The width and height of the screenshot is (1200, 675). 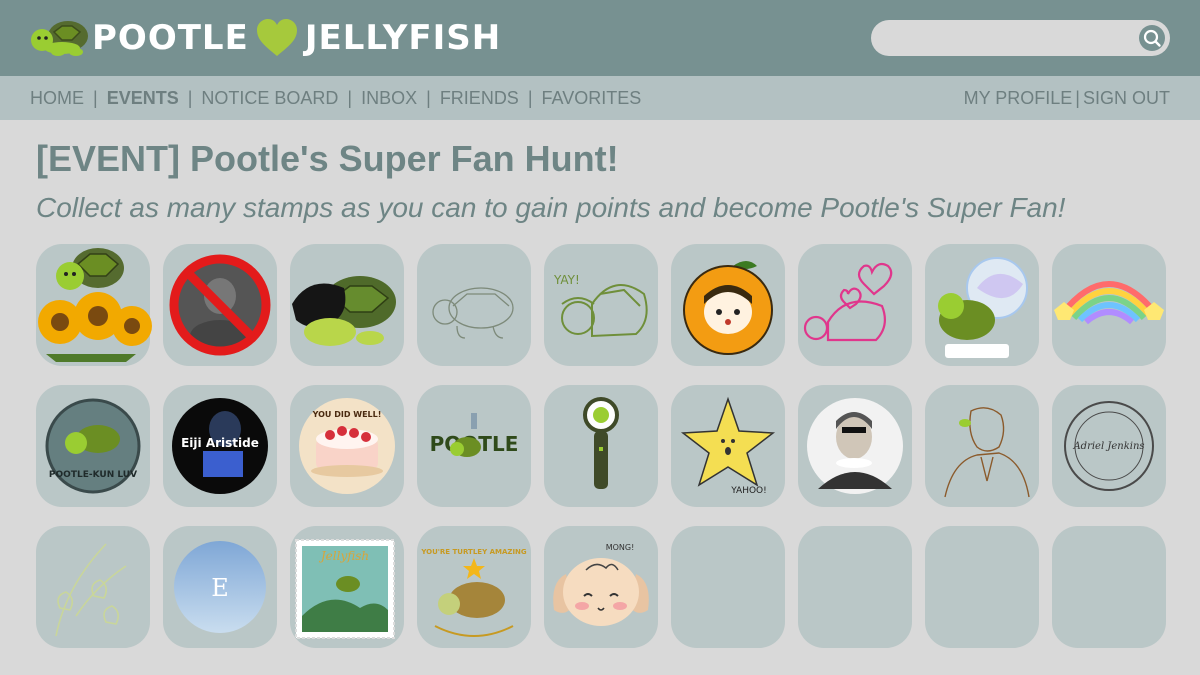 I want to click on stamp-slot: POOTLE, so click(x=474, y=446).